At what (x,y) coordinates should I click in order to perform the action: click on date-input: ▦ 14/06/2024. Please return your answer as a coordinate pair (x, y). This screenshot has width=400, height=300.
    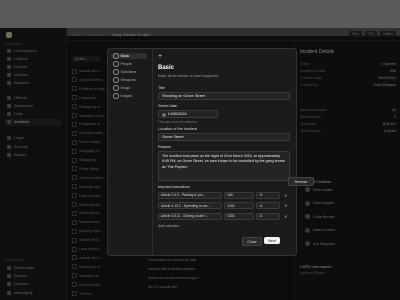
    Looking at the image, I should click on (188, 114).